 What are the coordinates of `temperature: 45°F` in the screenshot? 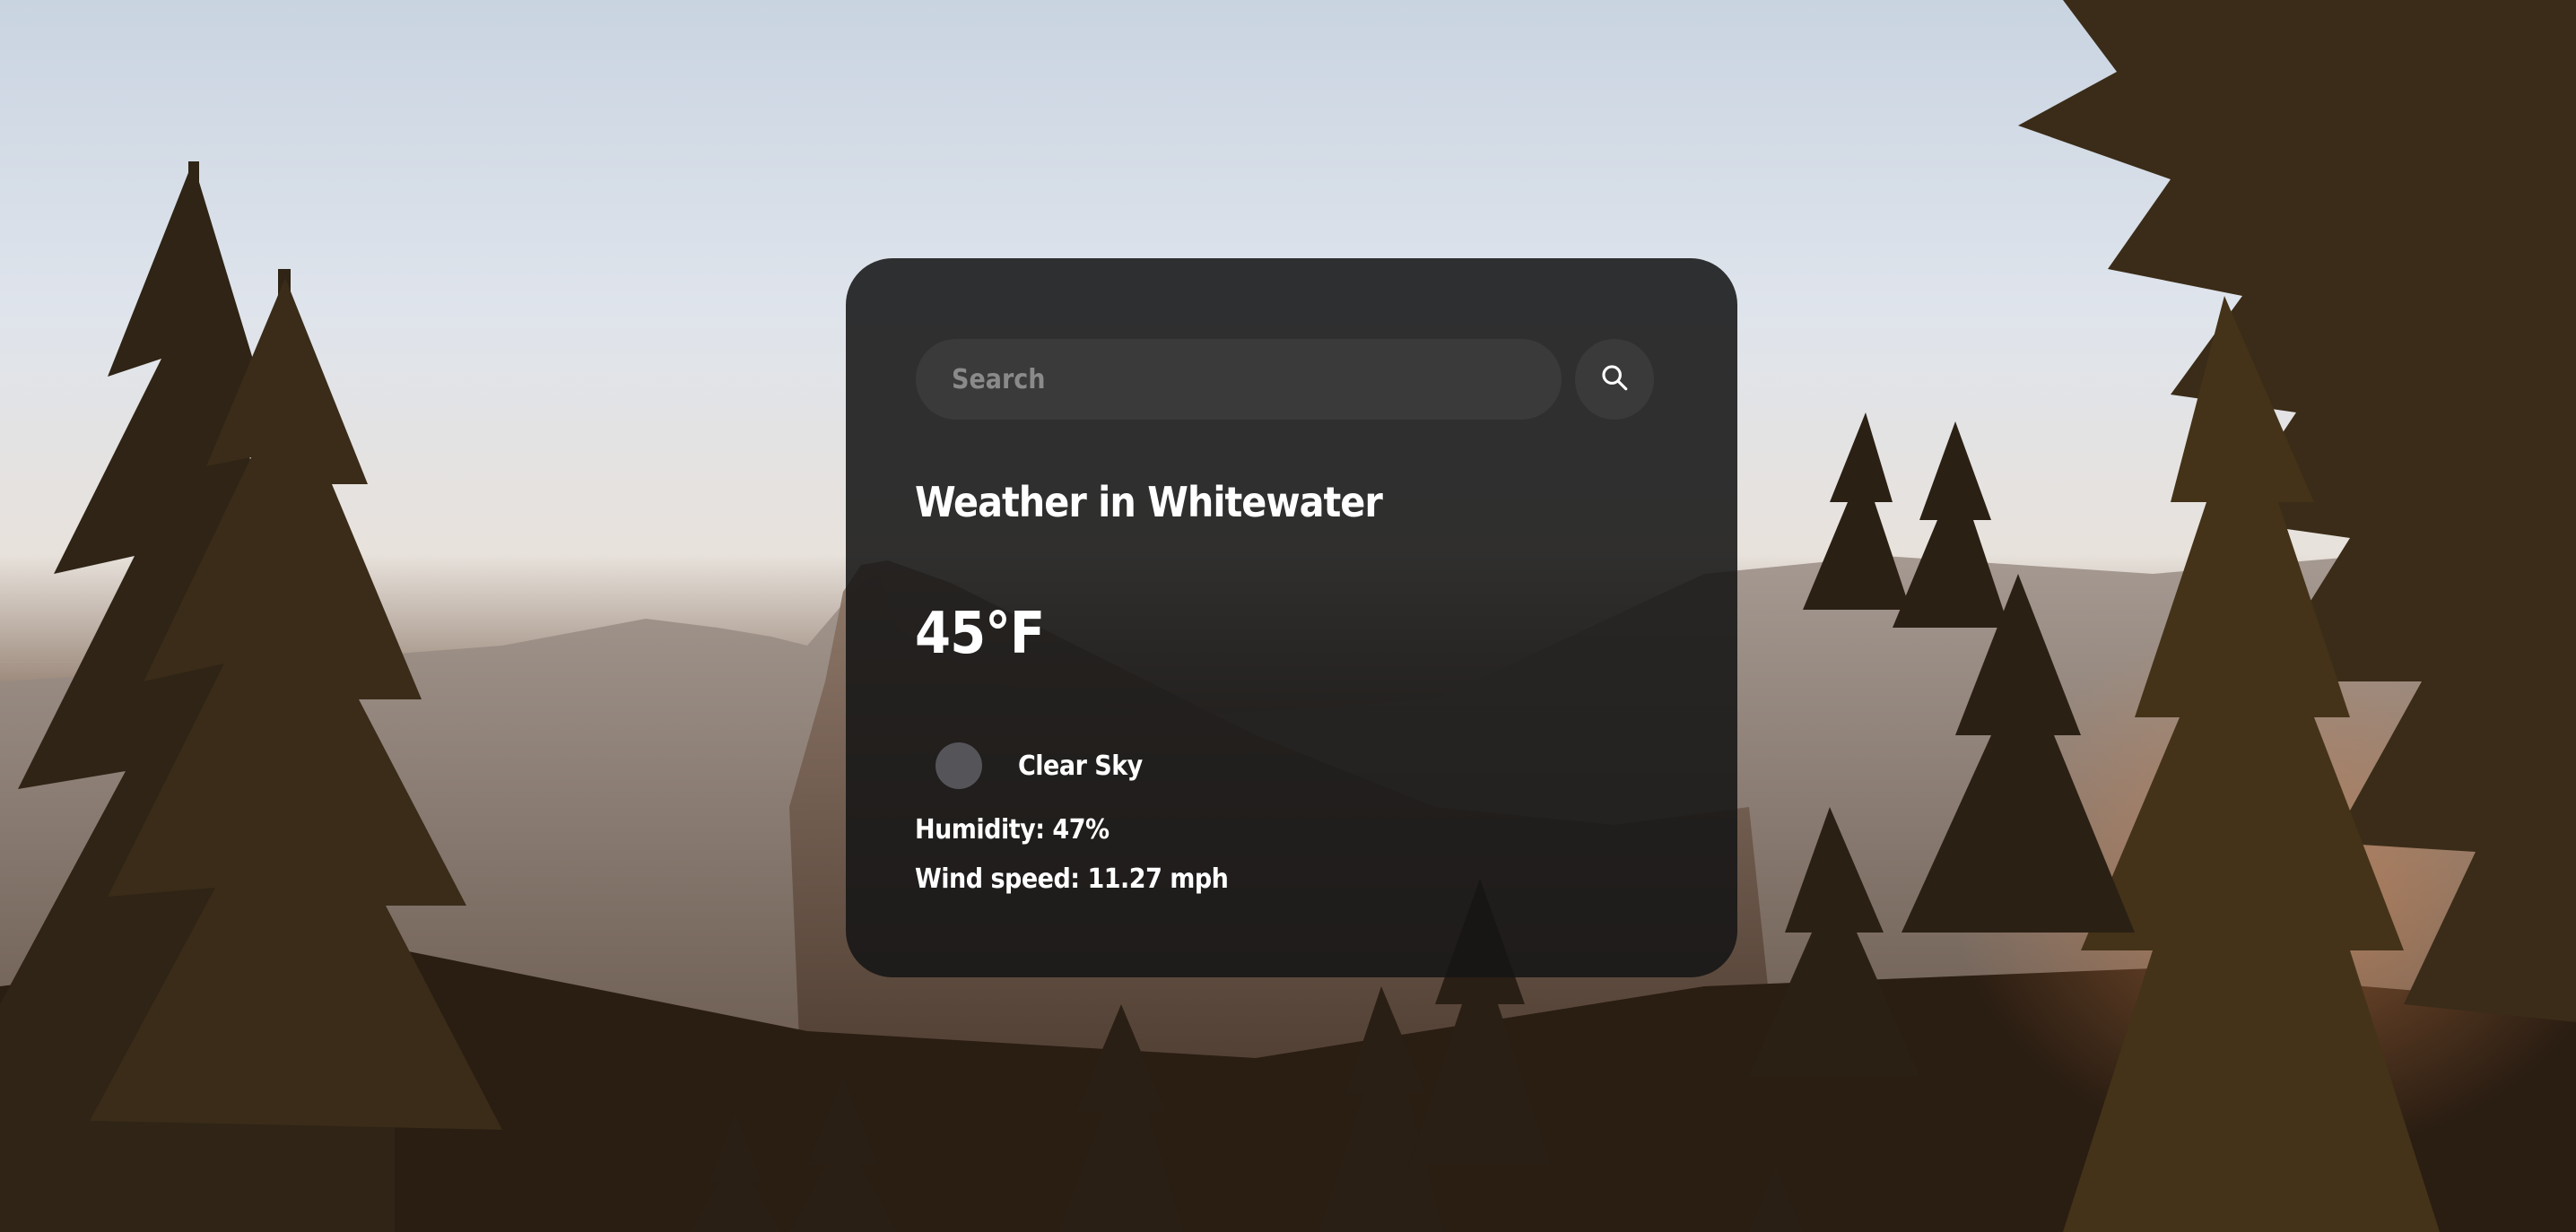 It's located at (980, 634).